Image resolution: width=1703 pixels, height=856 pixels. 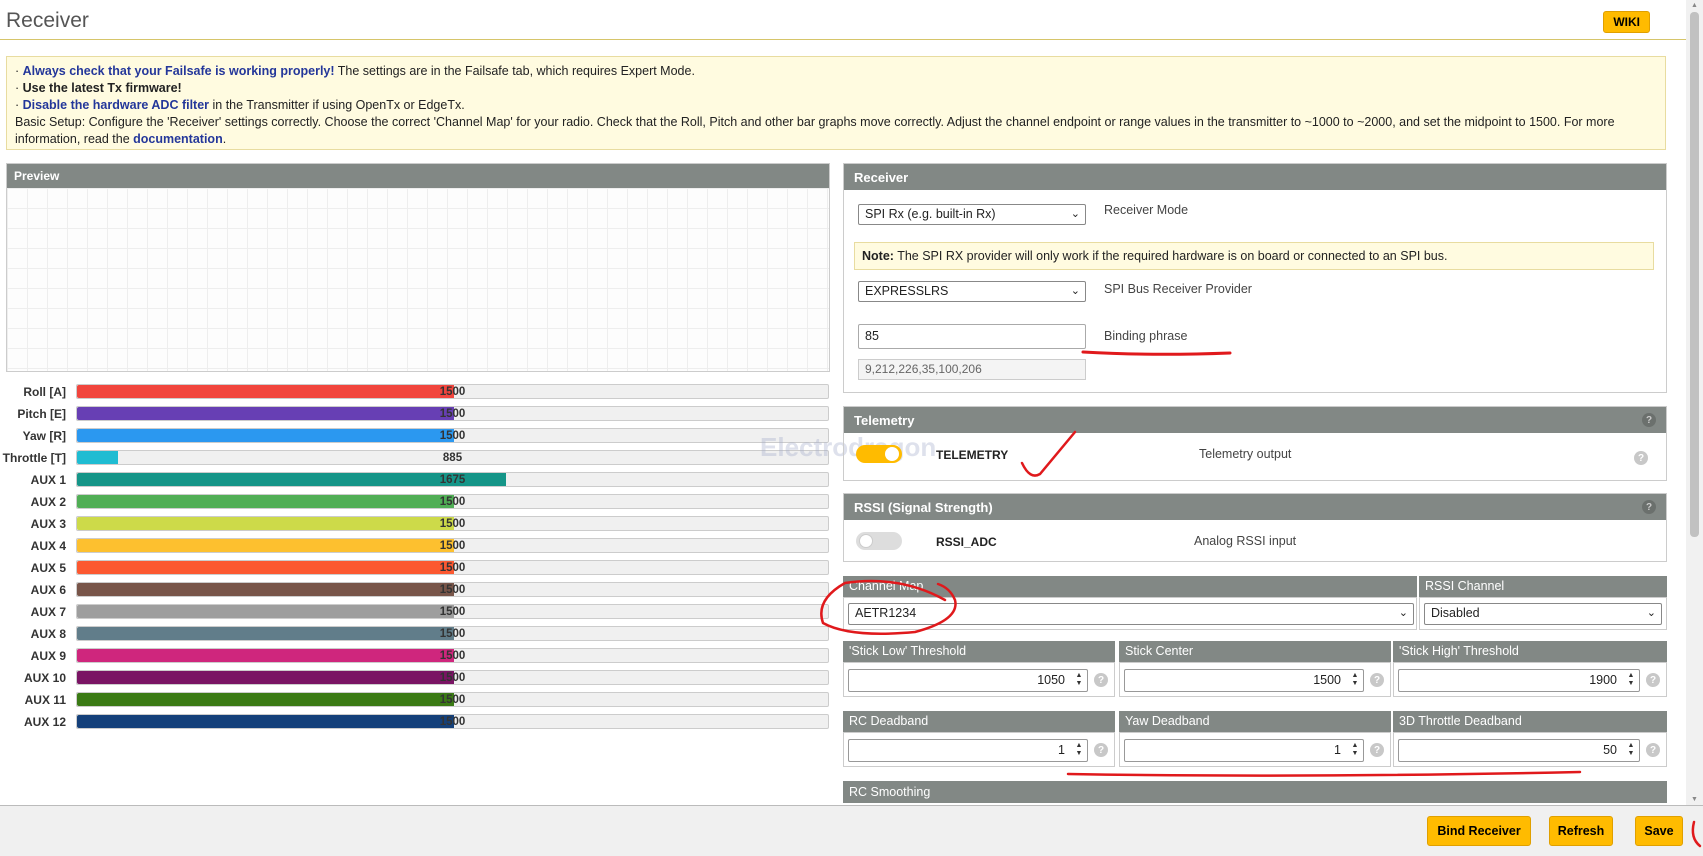 I want to click on channel-label: AUX 4, so click(x=48, y=546).